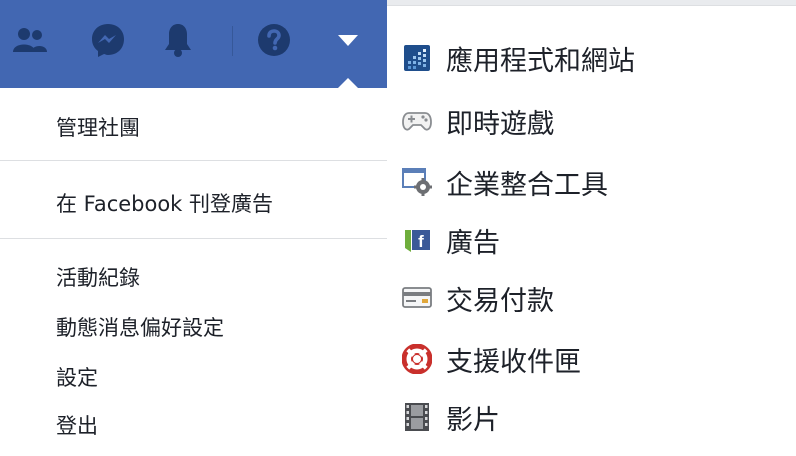  I want to click on nav-item-business-integrations: 企業整合工具, so click(505, 182).